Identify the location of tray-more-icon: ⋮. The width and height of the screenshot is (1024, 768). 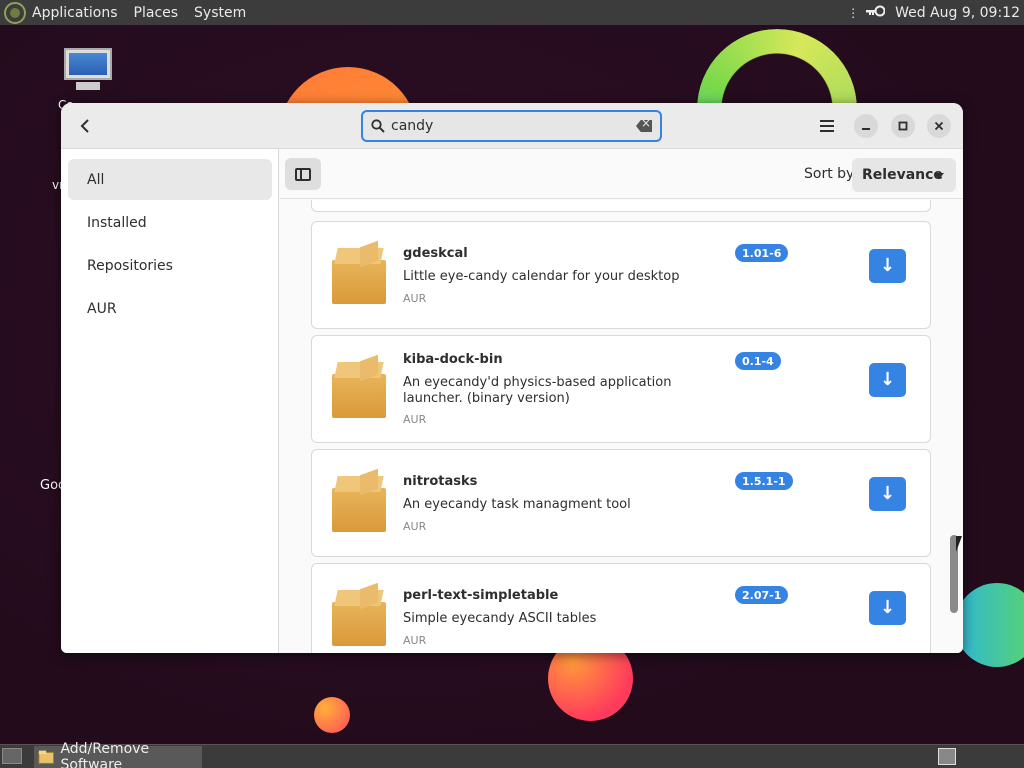
(853, 13).